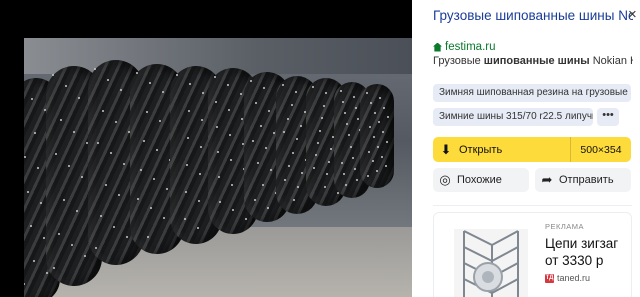  Describe the element at coordinates (634, 14) in the screenshot. I see `close-icon: ×` at that location.